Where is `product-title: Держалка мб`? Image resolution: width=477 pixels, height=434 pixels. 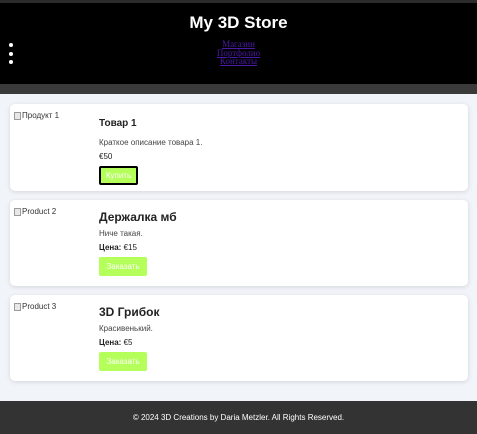 product-title: Держалка мб is located at coordinates (138, 217).